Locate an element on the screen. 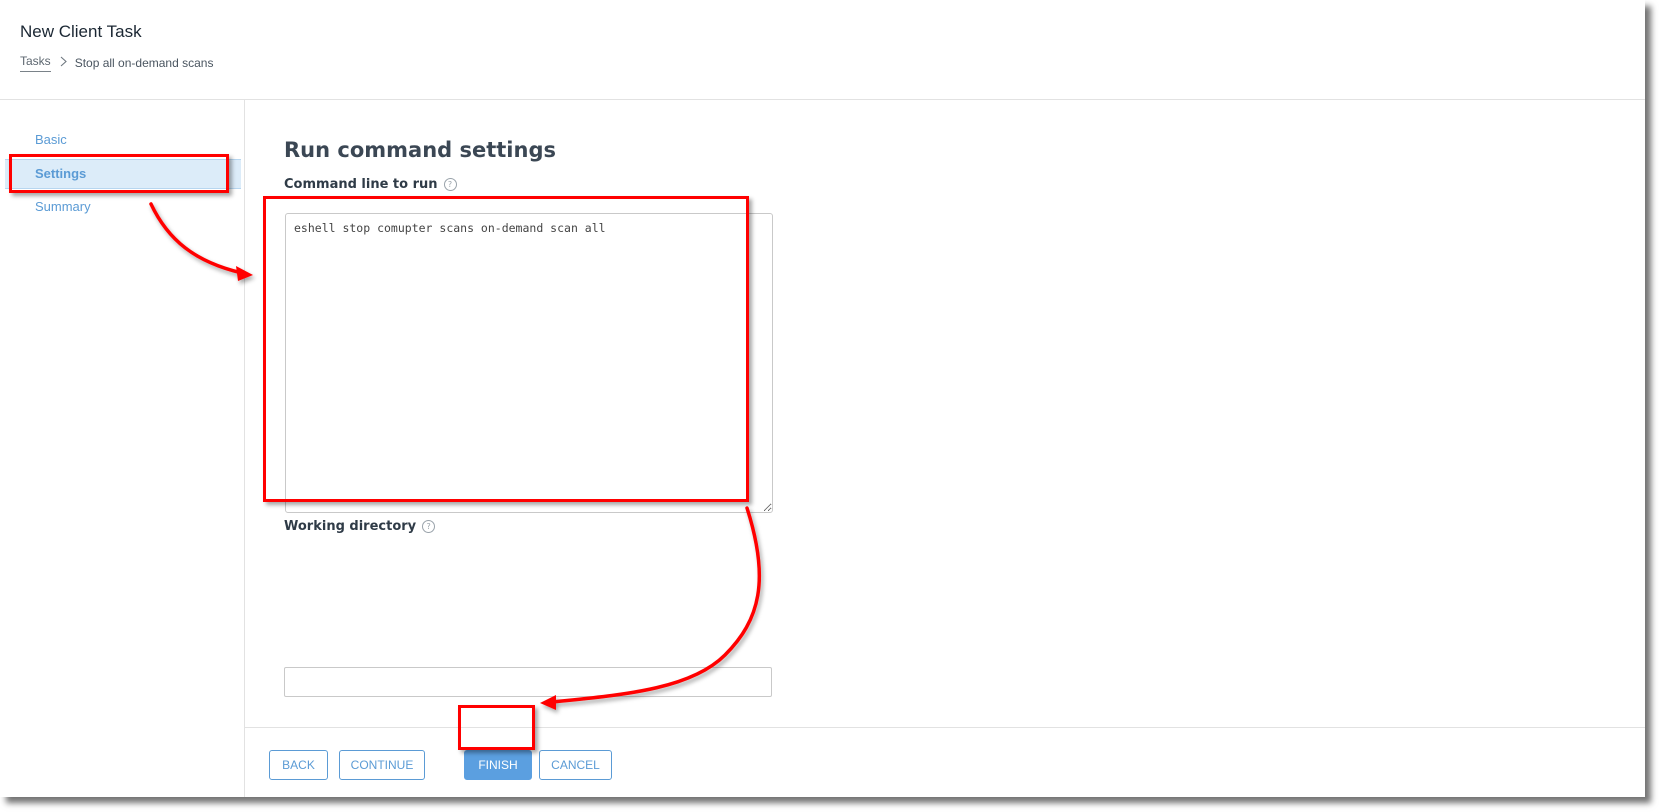 Image resolution: width=1659 pixels, height=812 pixels. command-line-label: Command line to run ? is located at coordinates (370, 184).